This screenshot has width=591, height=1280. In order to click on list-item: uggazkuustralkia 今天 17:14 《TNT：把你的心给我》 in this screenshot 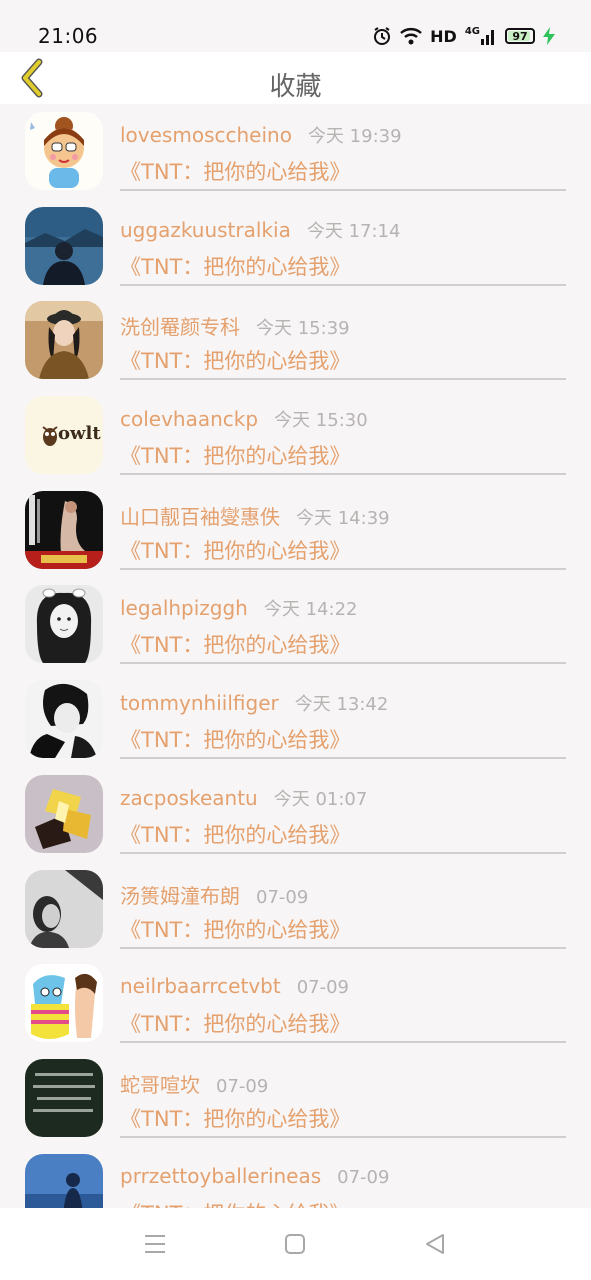, I will do `click(295, 246)`.